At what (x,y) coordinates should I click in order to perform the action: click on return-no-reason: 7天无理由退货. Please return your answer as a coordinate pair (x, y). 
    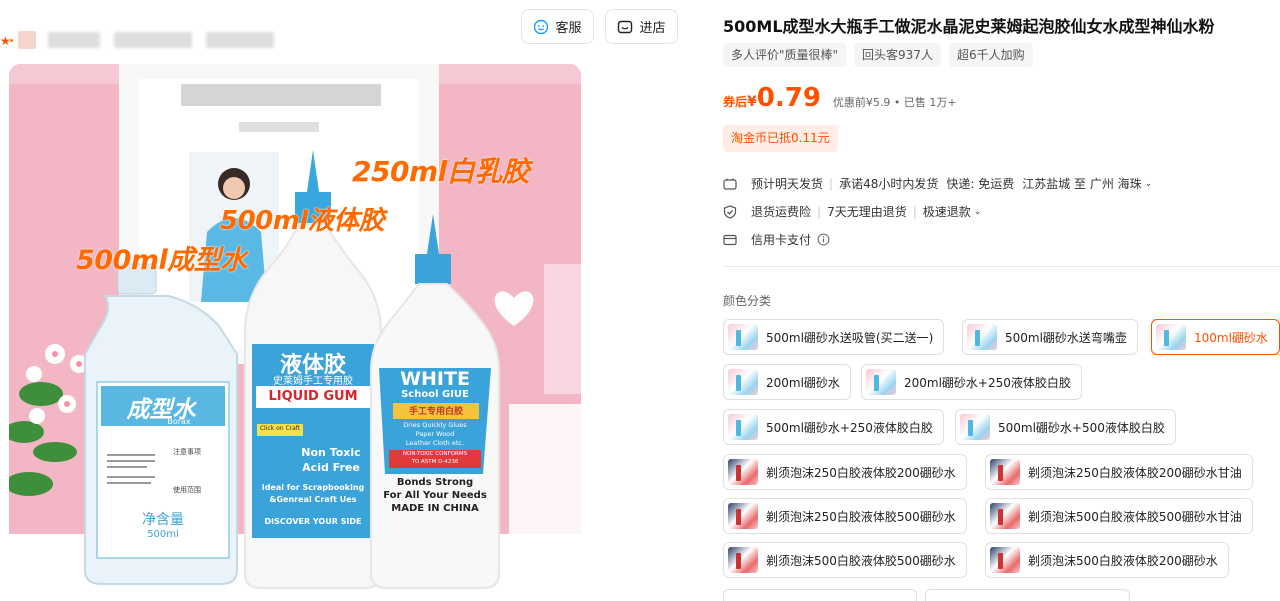
    Looking at the image, I should click on (867, 212).